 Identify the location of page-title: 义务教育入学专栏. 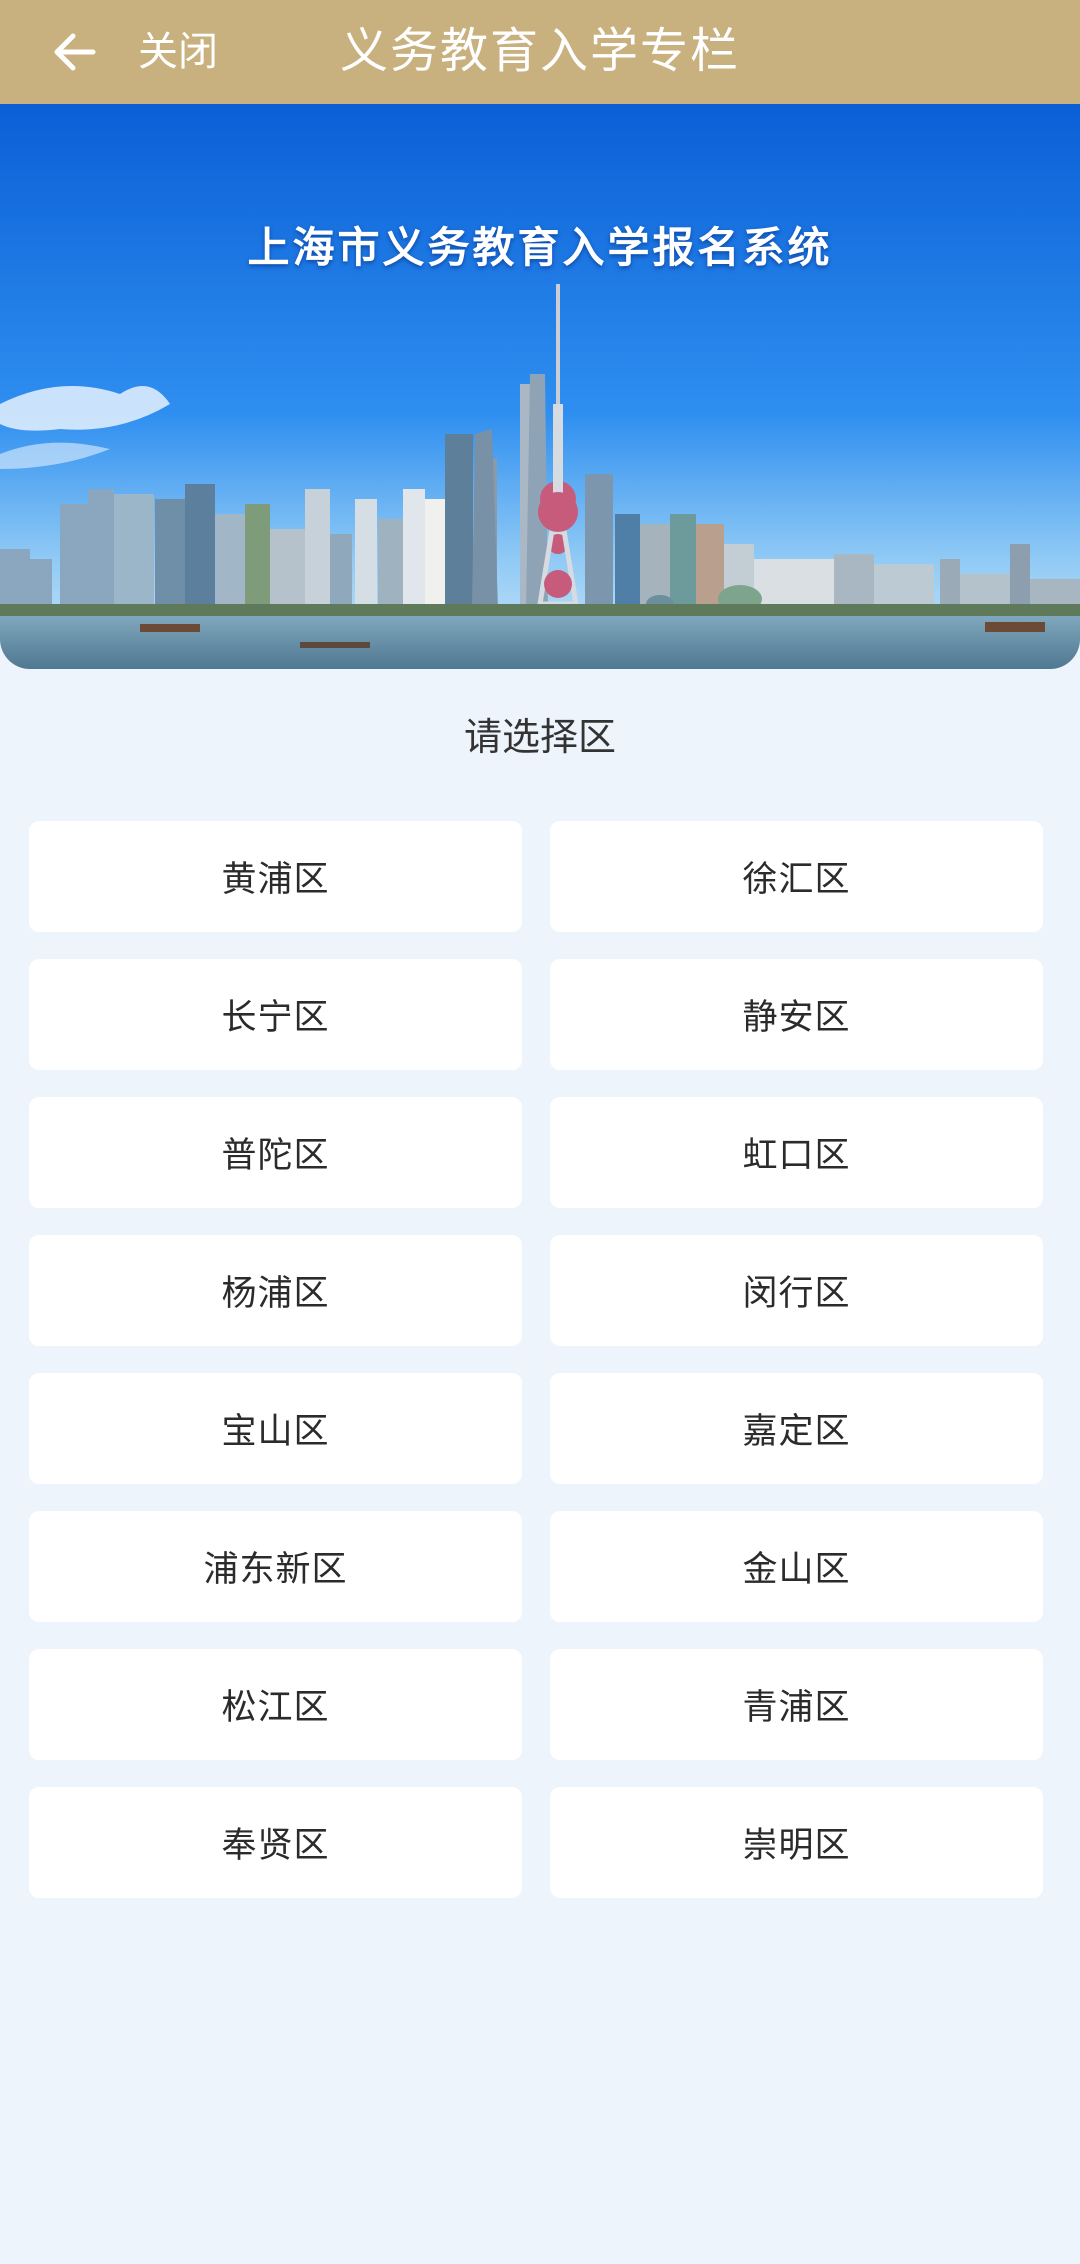
(539, 51).